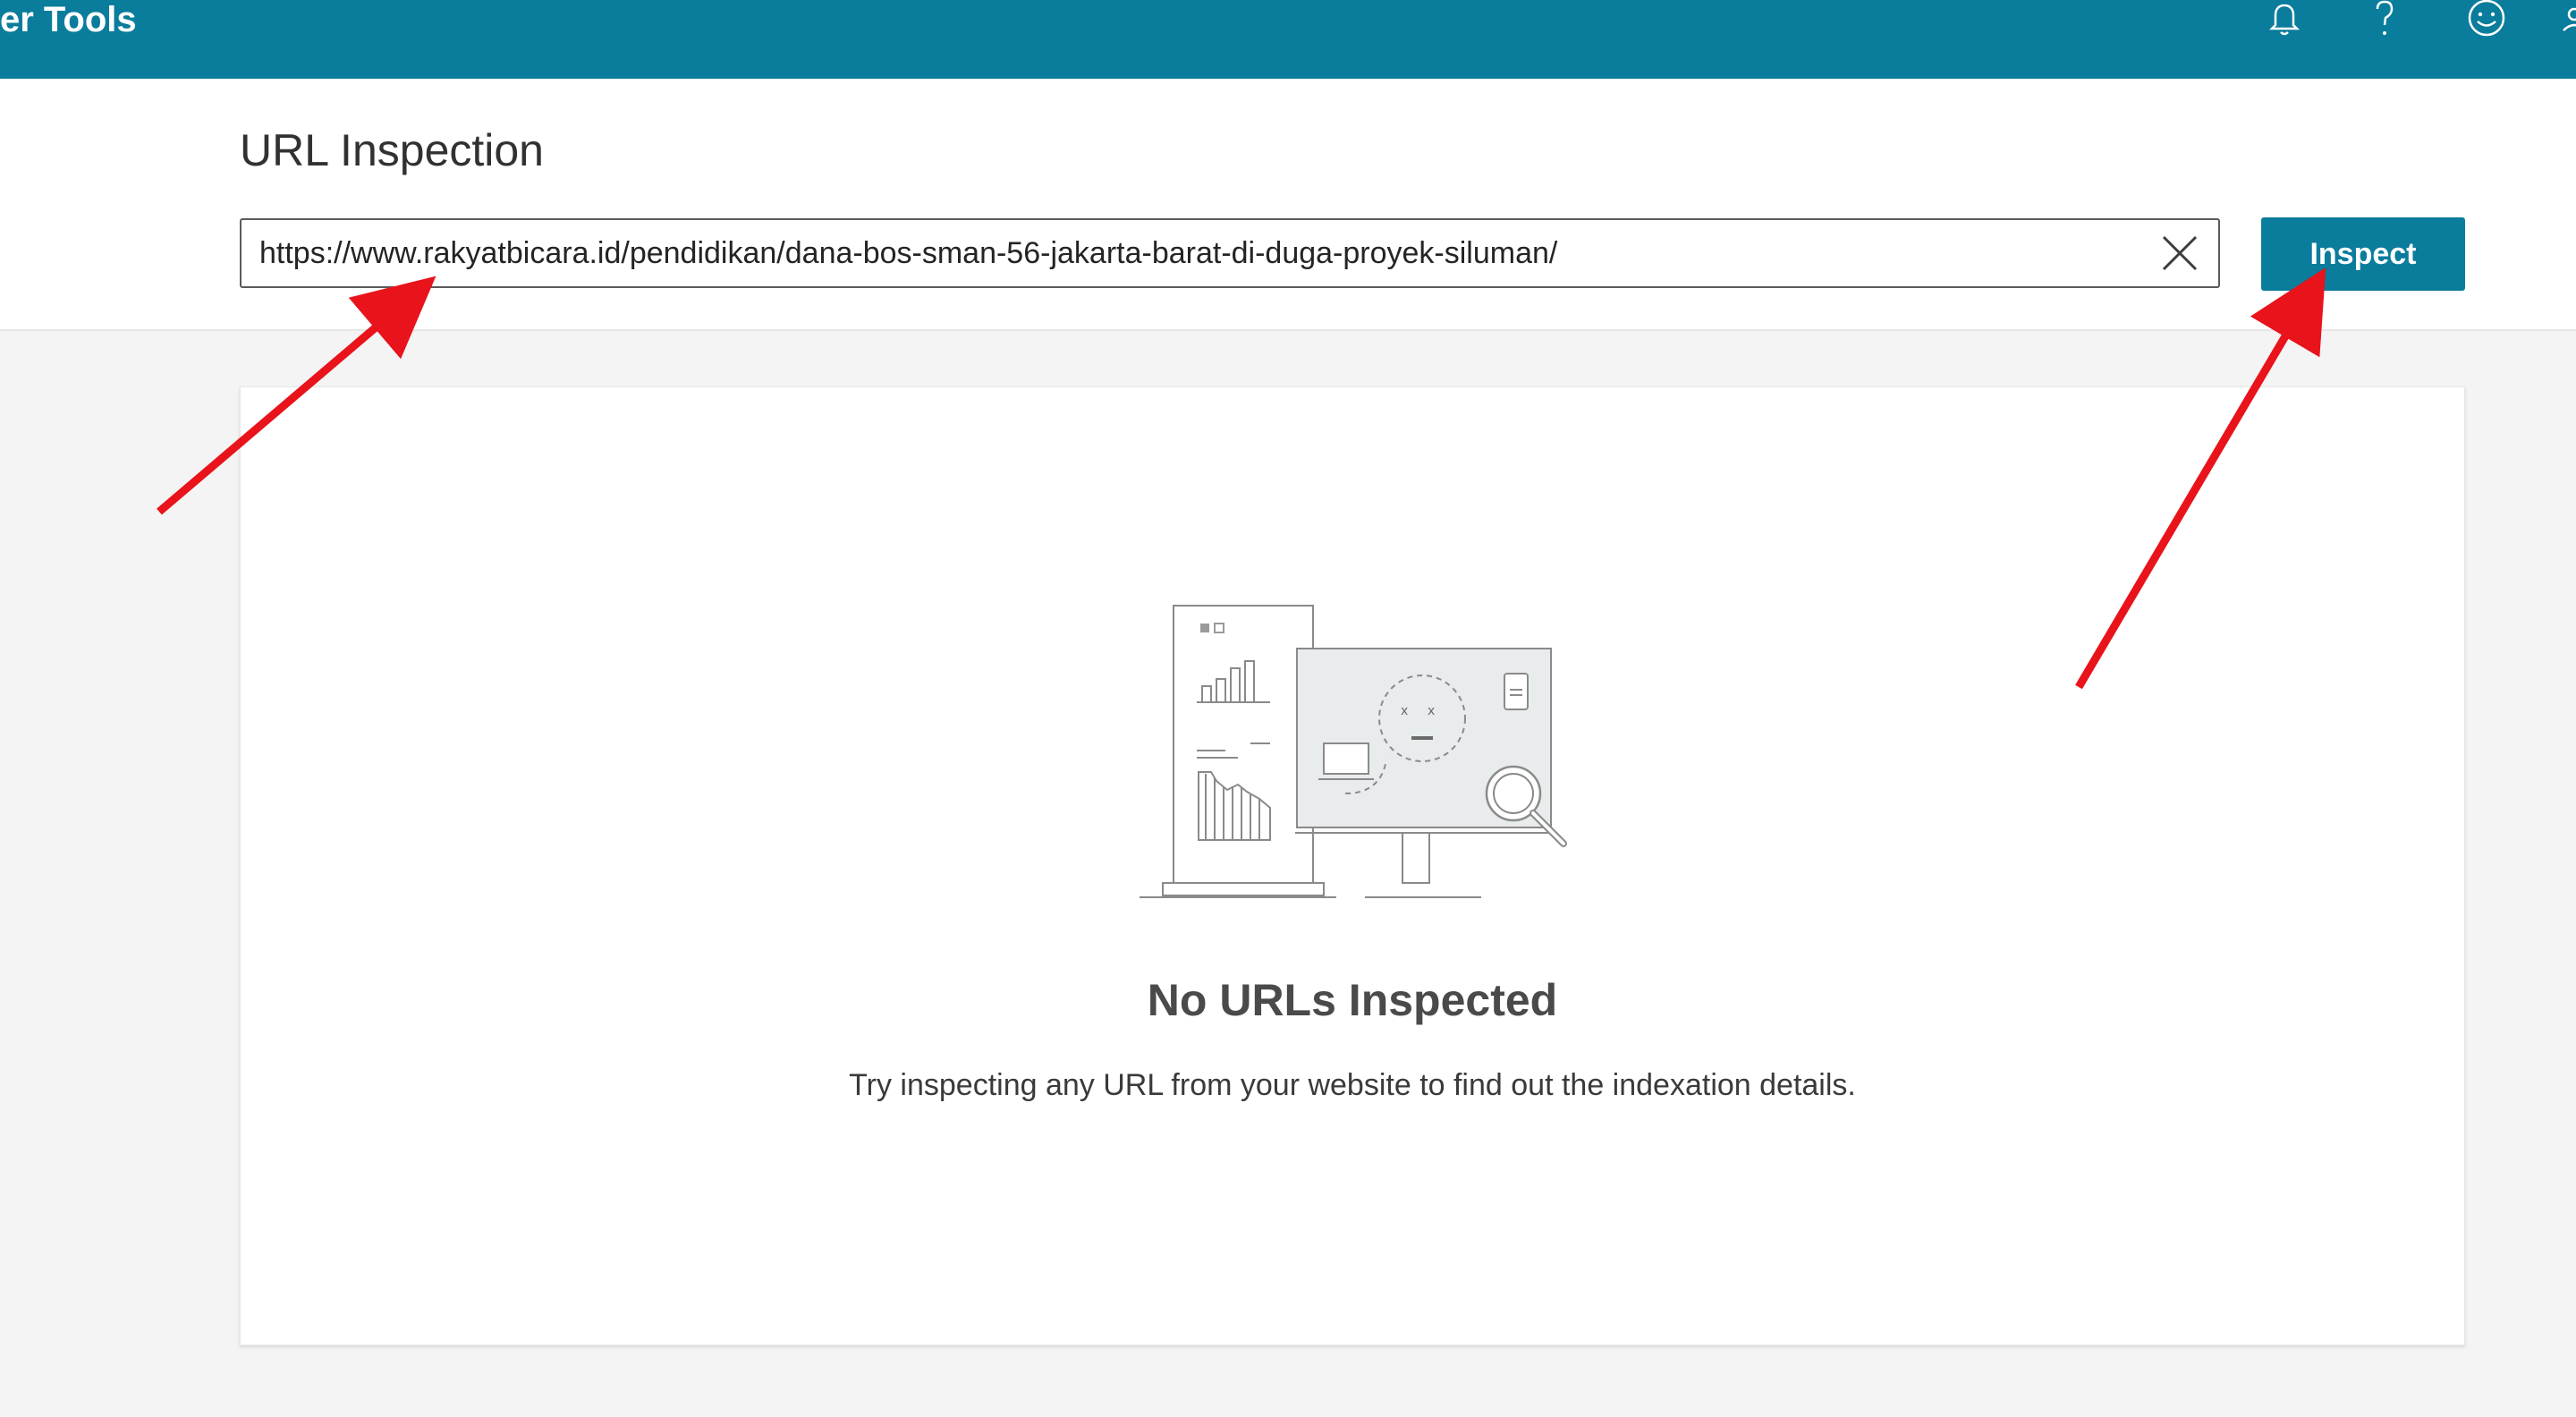 The image size is (2576, 1417). What do you see at coordinates (2180, 253) in the screenshot?
I see `clear-icon` at bounding box center [2180, 253].